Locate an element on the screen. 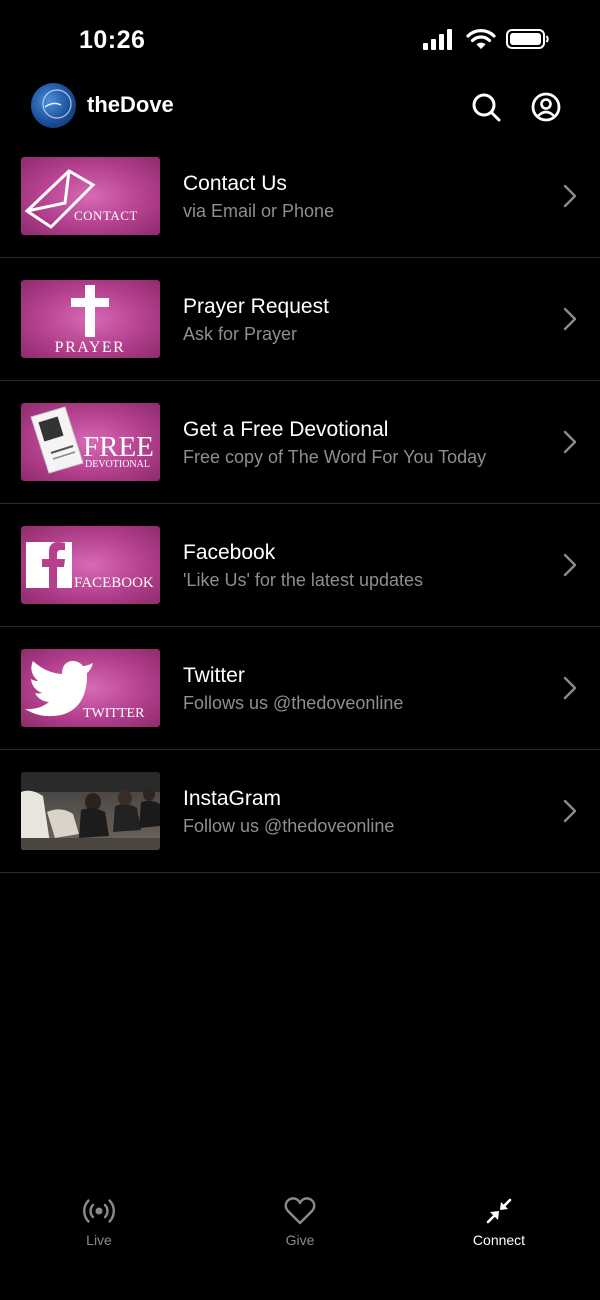 This screenshot has width=600, height=1300. tab-bar: Live Give Connect is located at coordinates (300, 1240).